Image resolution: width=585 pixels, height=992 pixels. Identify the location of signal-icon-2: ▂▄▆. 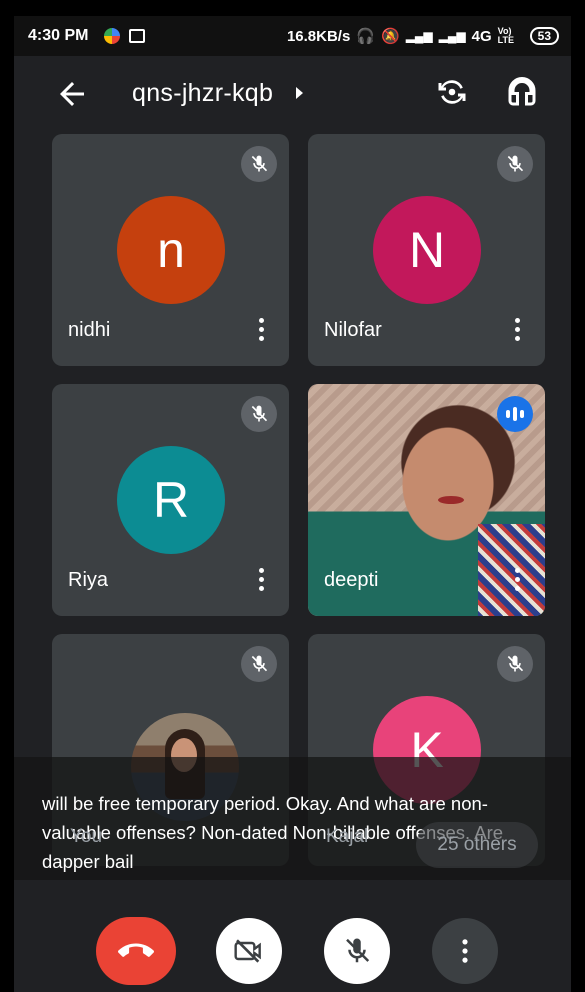
(452, 36).